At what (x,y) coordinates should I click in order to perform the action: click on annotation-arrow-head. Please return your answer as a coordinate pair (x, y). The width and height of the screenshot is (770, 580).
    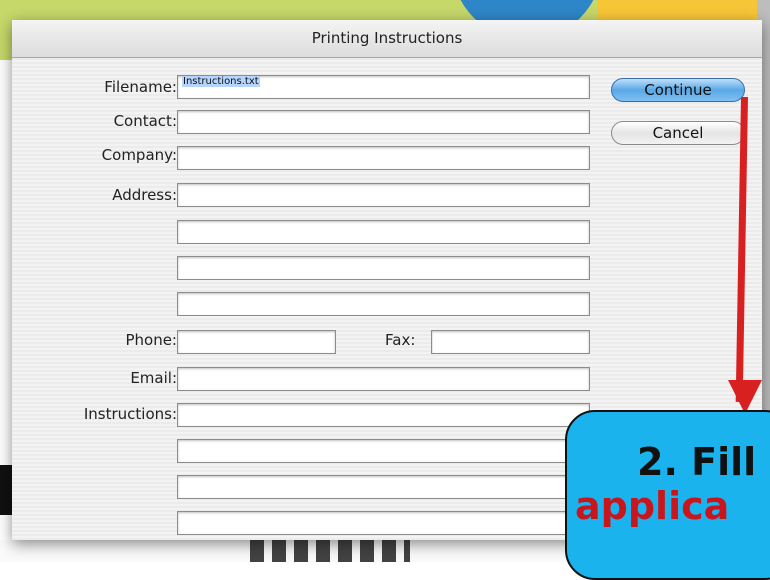
    Looking at the image, I should click on (745, 397).